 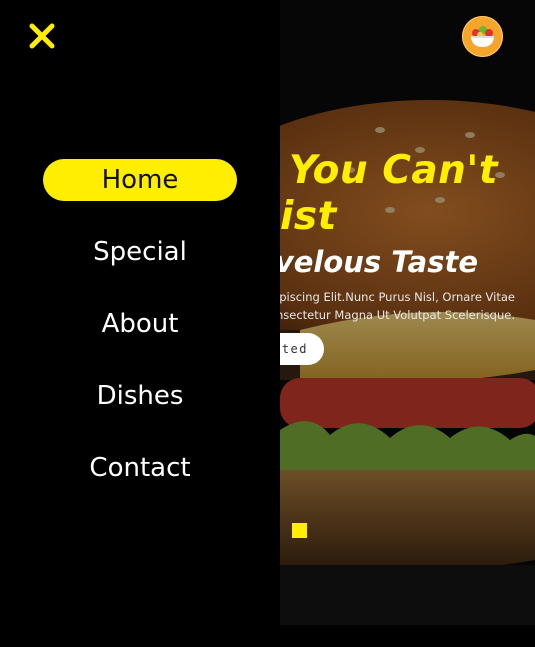 What do you see at coordinates (140, 180) in the screenshot?
I see `nav-item-home: Home` at bounding box center [140, 180].